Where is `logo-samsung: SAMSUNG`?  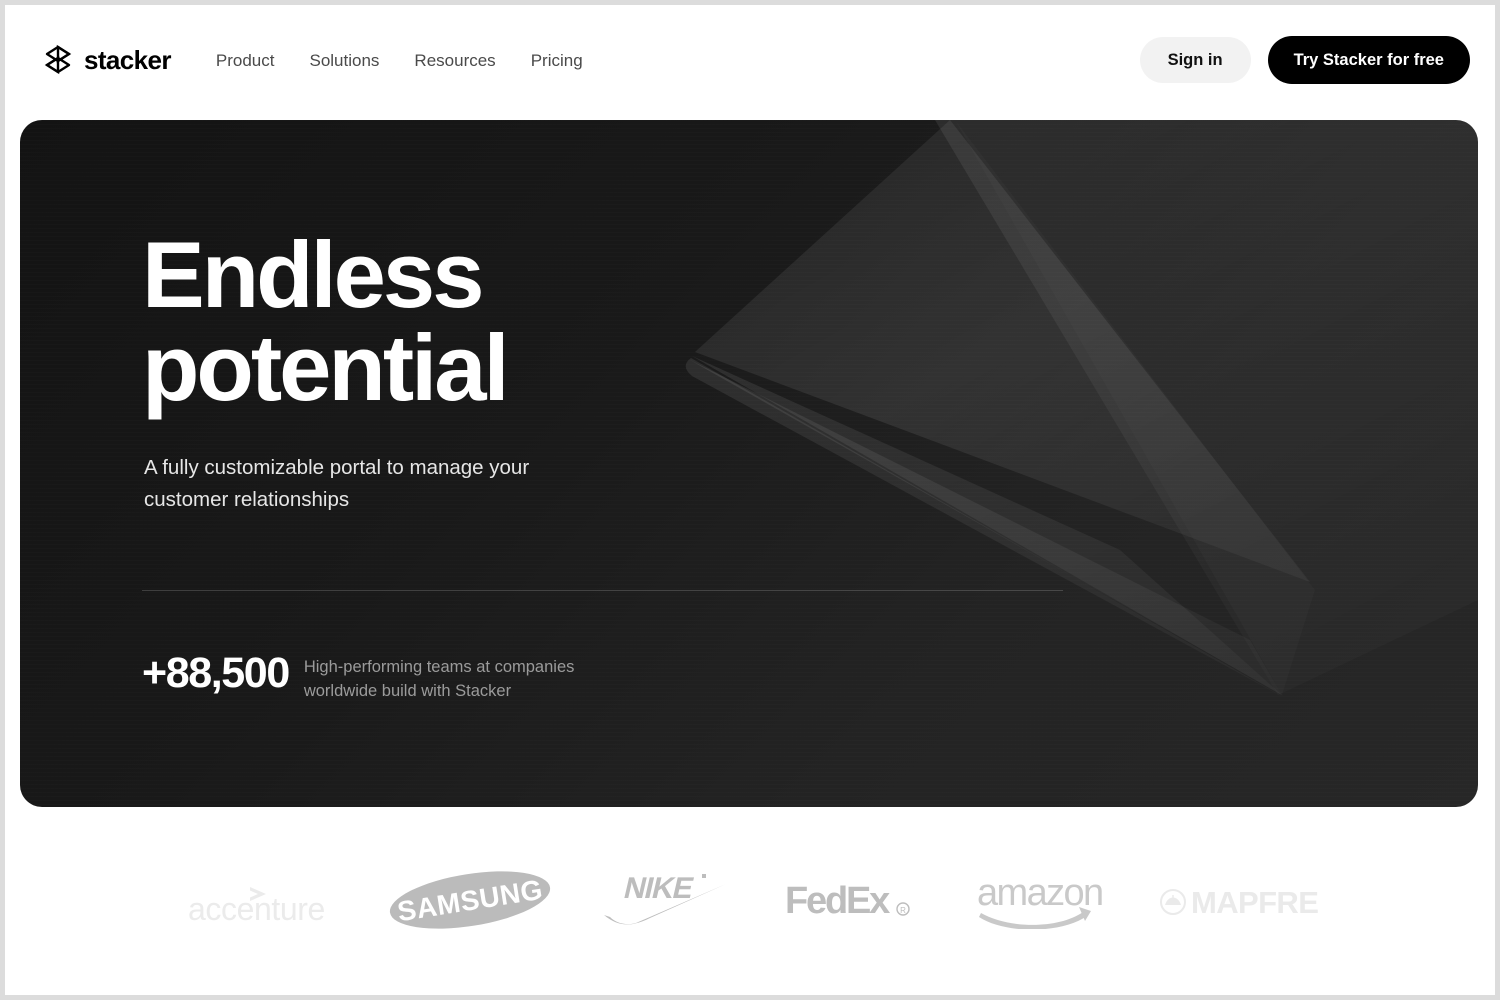
logo-samsung: SAMSUNG is located at coordinates (470, 900).